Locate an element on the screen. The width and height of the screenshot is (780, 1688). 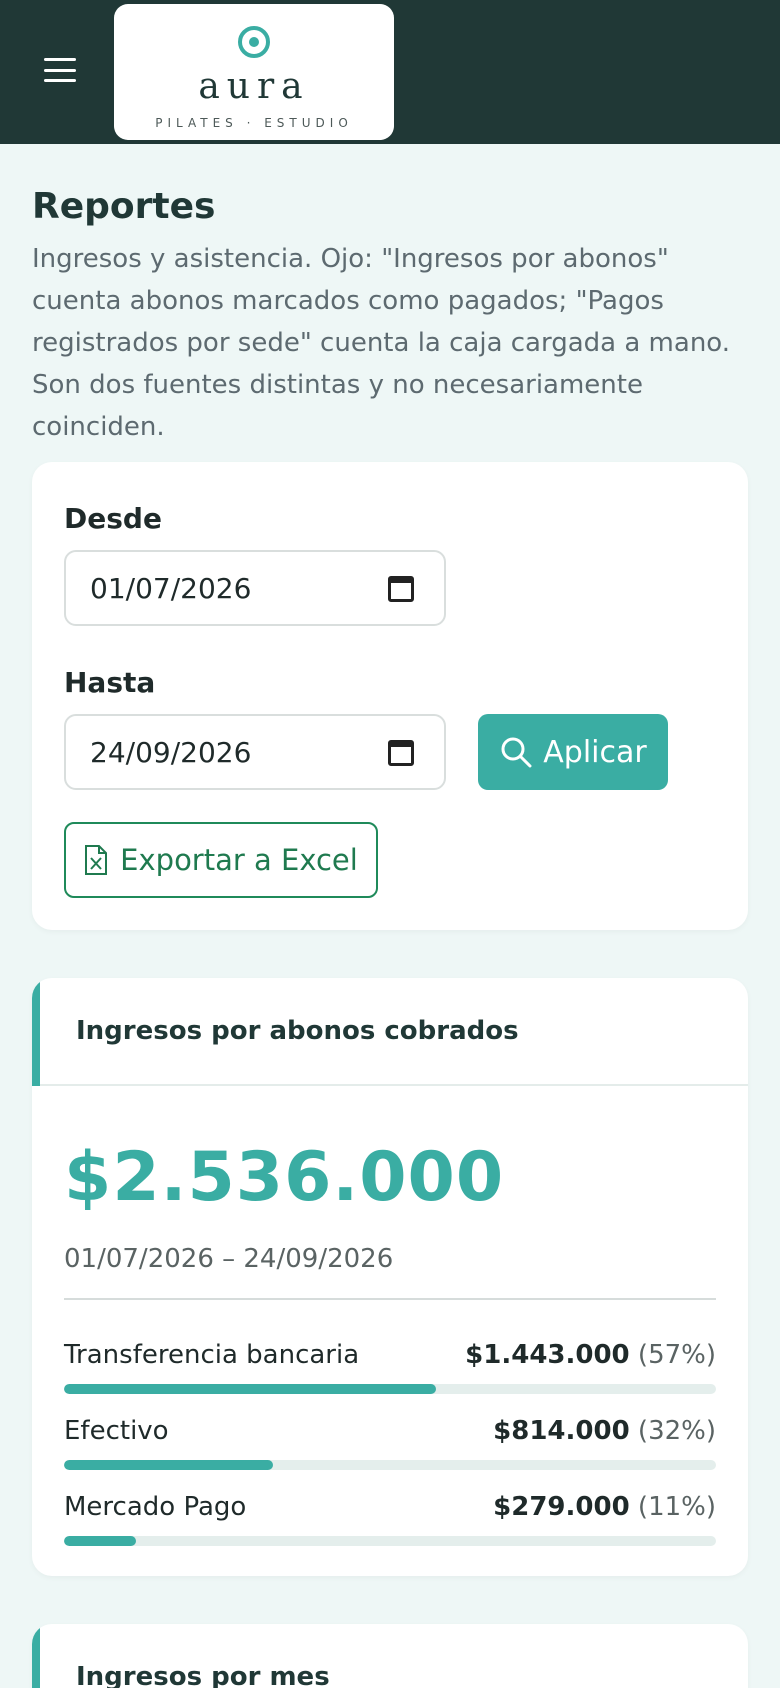
search-icon is located at coordinates (516, 752).